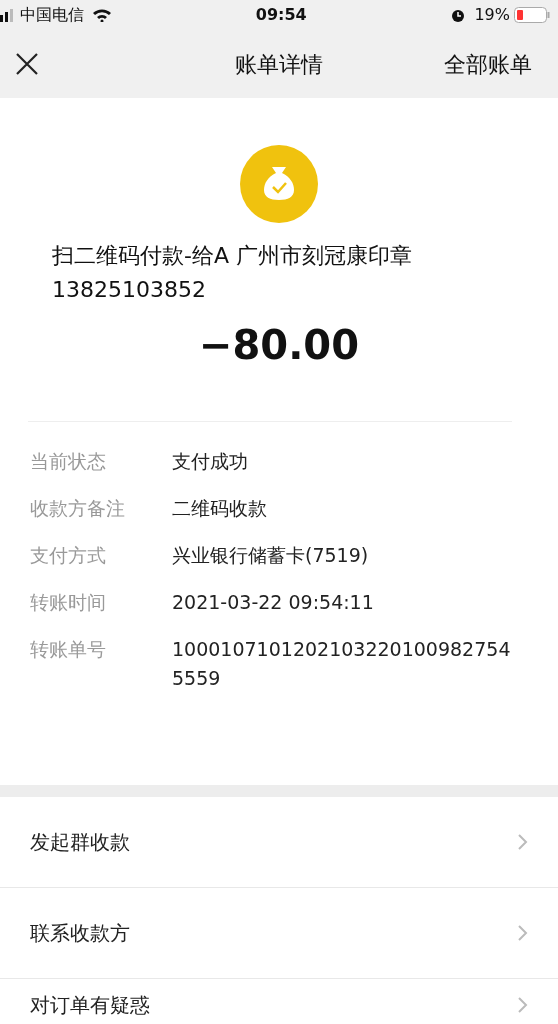 This screenshot has width=558, height=1024. I want to click on all-bills-link: 全部账单, so click(488, 64).